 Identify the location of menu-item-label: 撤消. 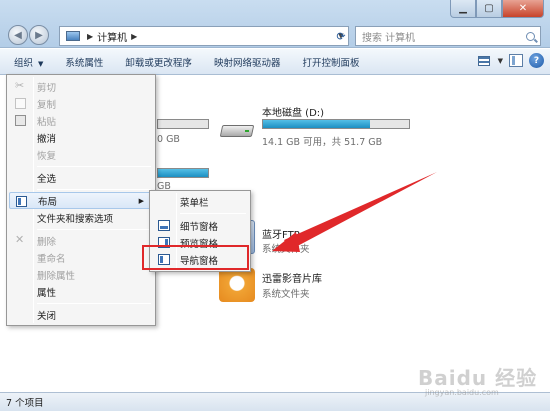
(47, 139).